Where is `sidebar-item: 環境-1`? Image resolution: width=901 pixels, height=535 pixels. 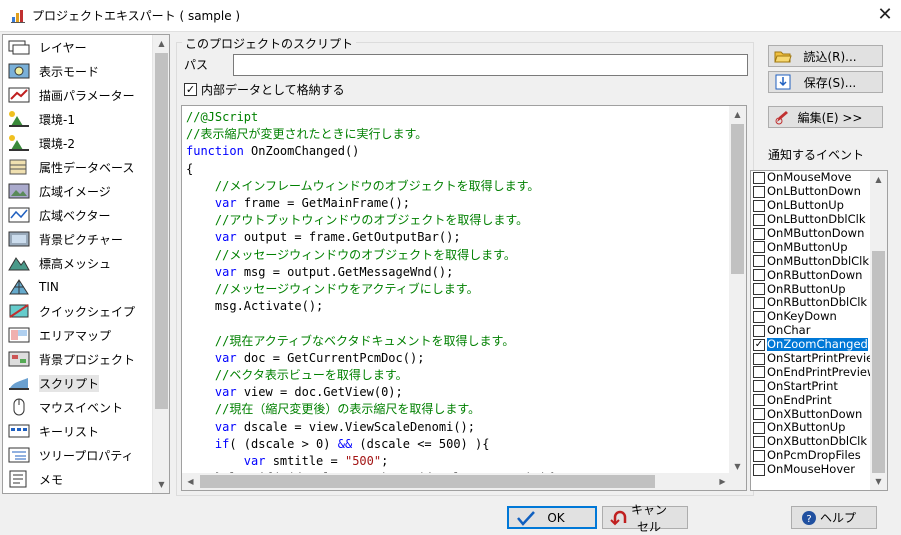 sidebar-item: 環境-1 is located at coordinates (78, 119).